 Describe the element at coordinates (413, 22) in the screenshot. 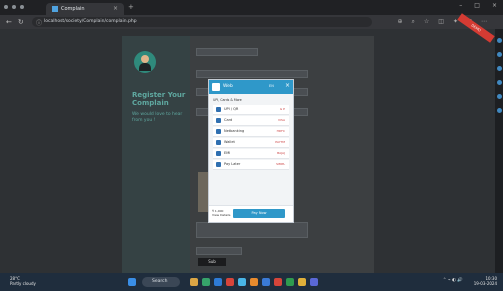

I see `zoom-icon: ⌕` at that location.